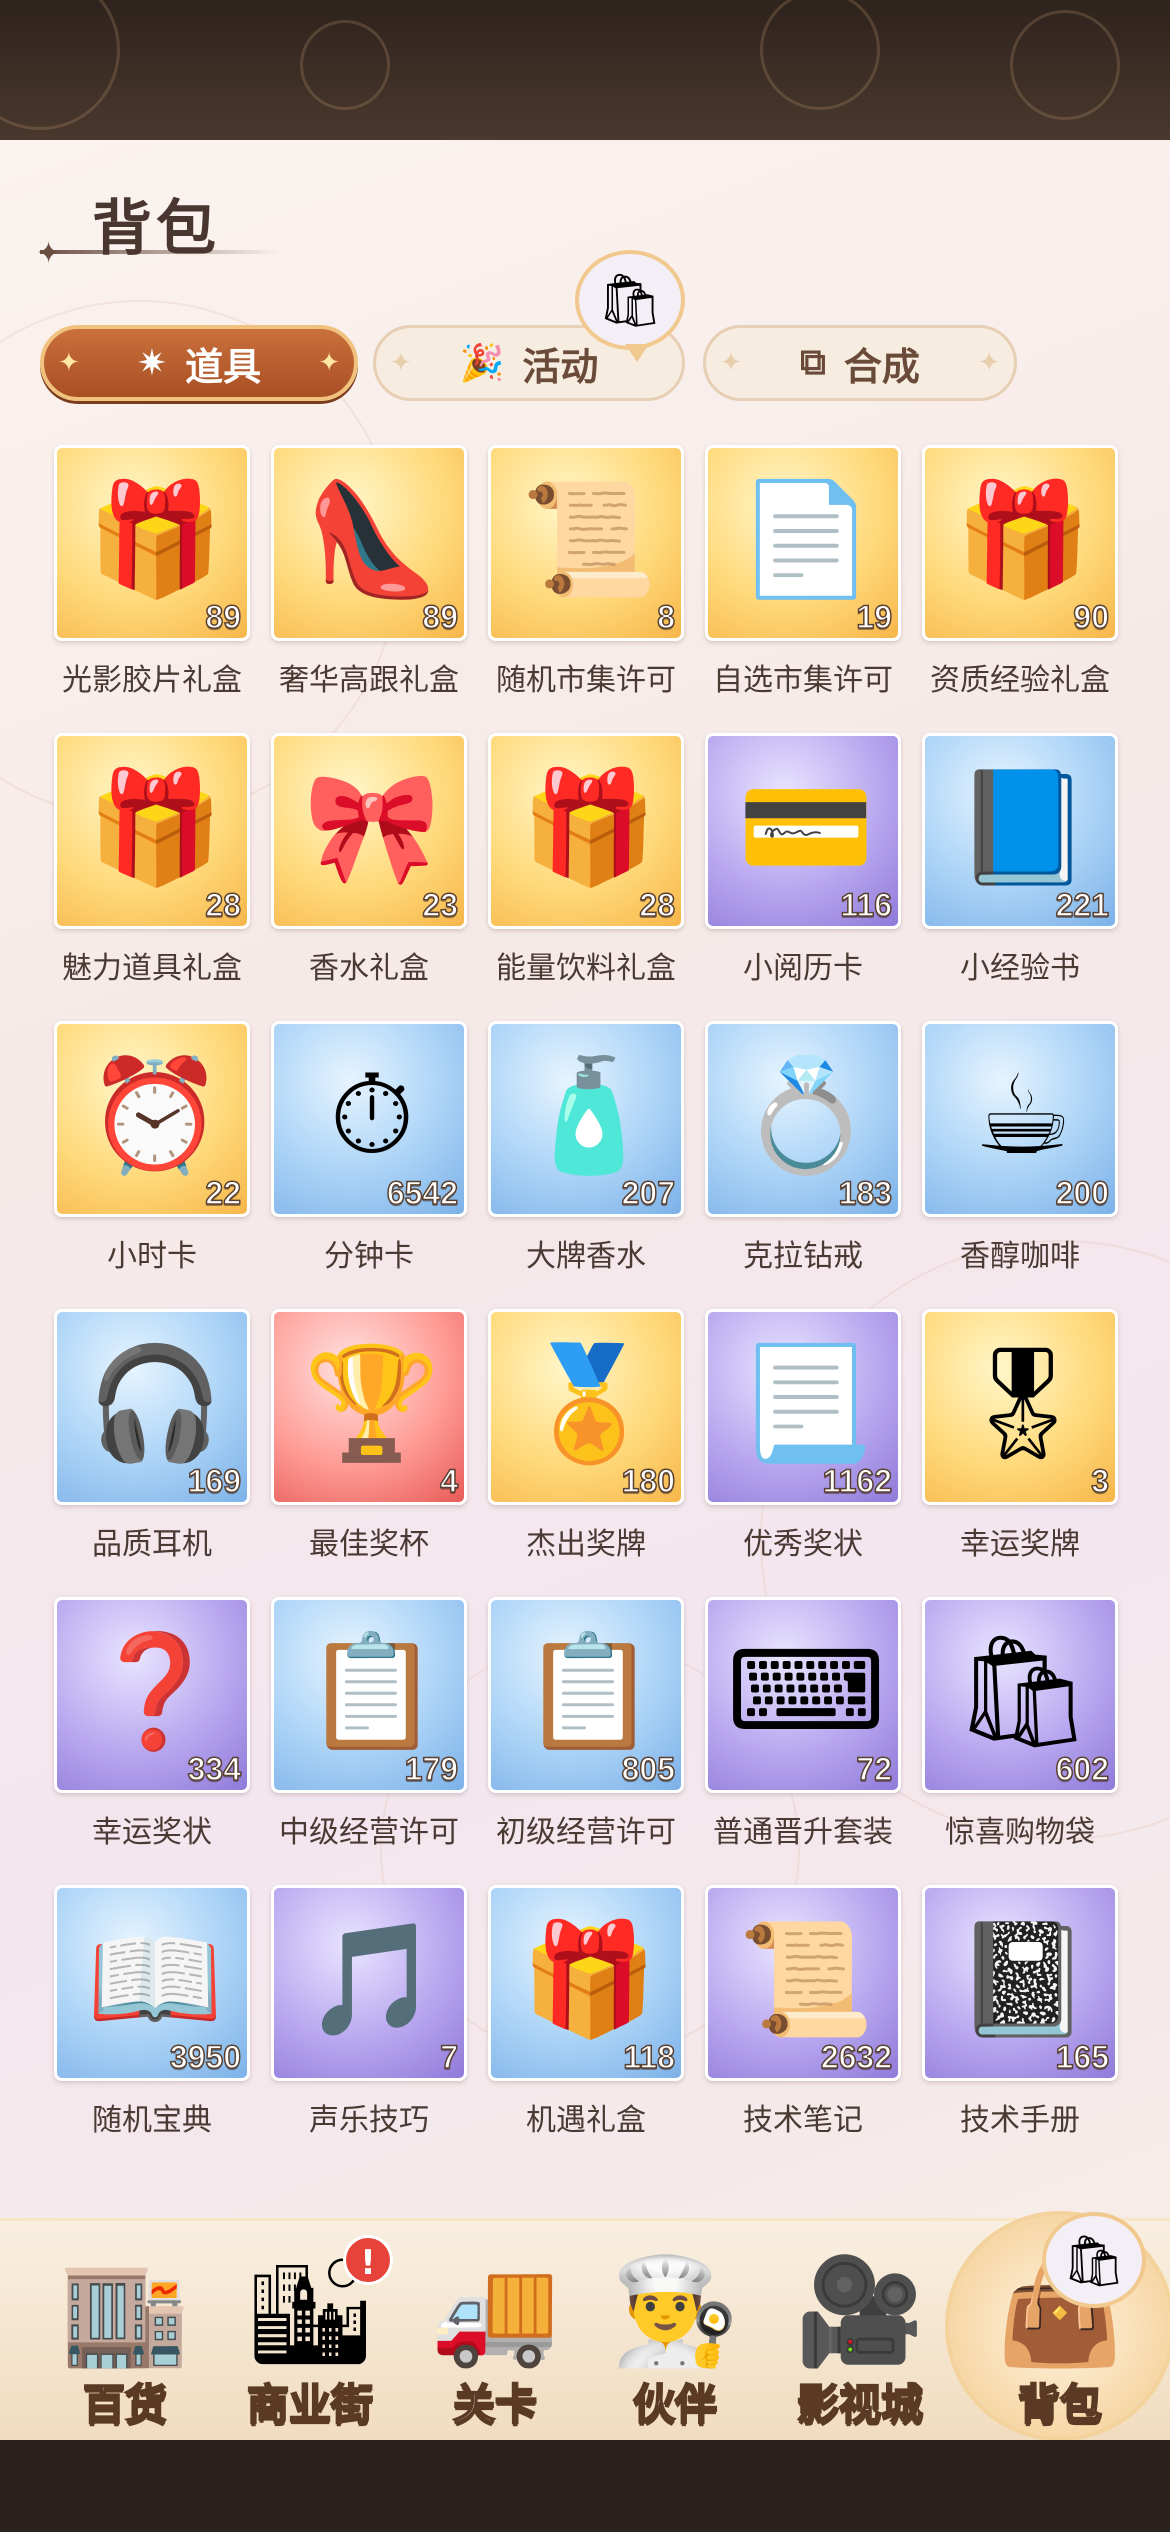 This screenshot has height=2532, width=1170. I want to click on item-cell: 💍 183 克拉钻戒, so click(803, 1150).